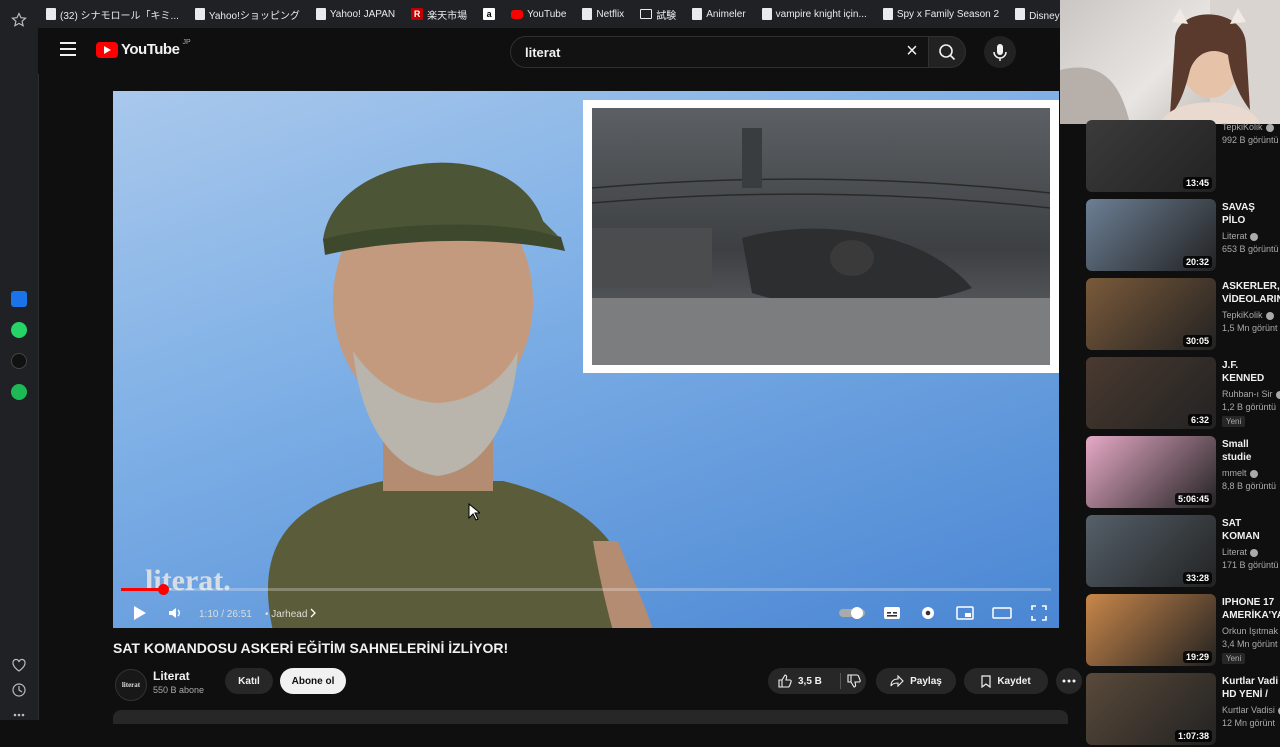  What do you see at coordinates (1248, 710) in the screenshot?
I see `recommendation-channel: Kurtlar Vadisi` at bounding box center [1248, 710].